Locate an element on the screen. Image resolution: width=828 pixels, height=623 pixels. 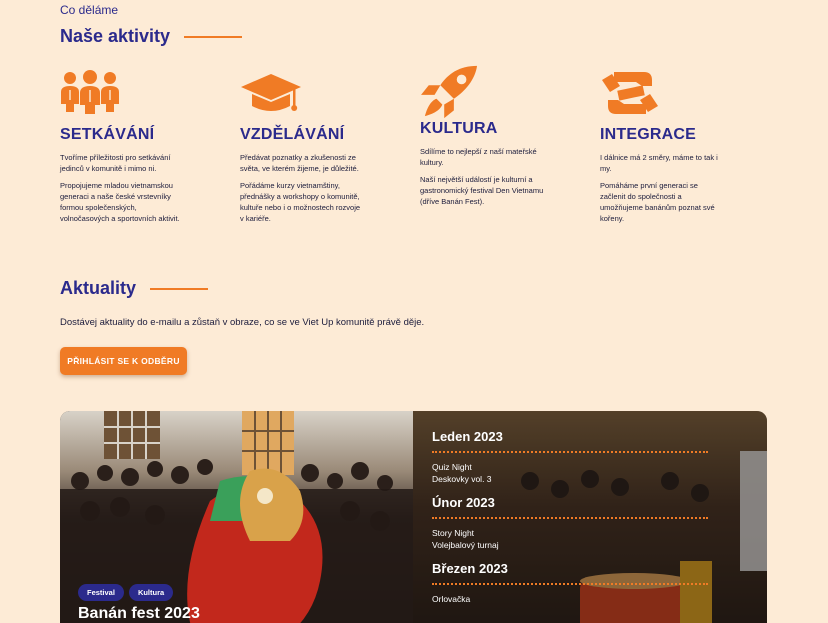
month-title: Leden 2023 is located at coordinates (467, 436).